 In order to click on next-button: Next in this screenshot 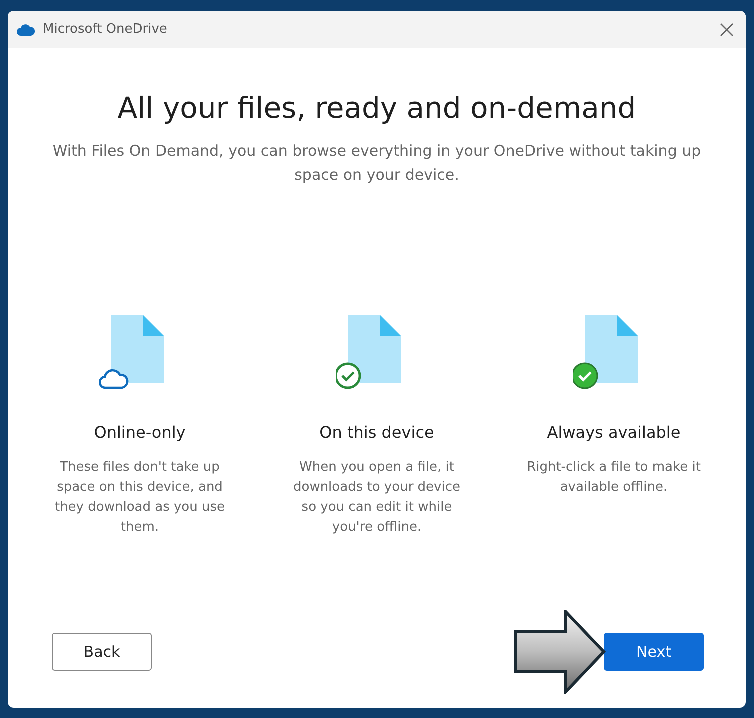, I will do `click(654, 652)`.